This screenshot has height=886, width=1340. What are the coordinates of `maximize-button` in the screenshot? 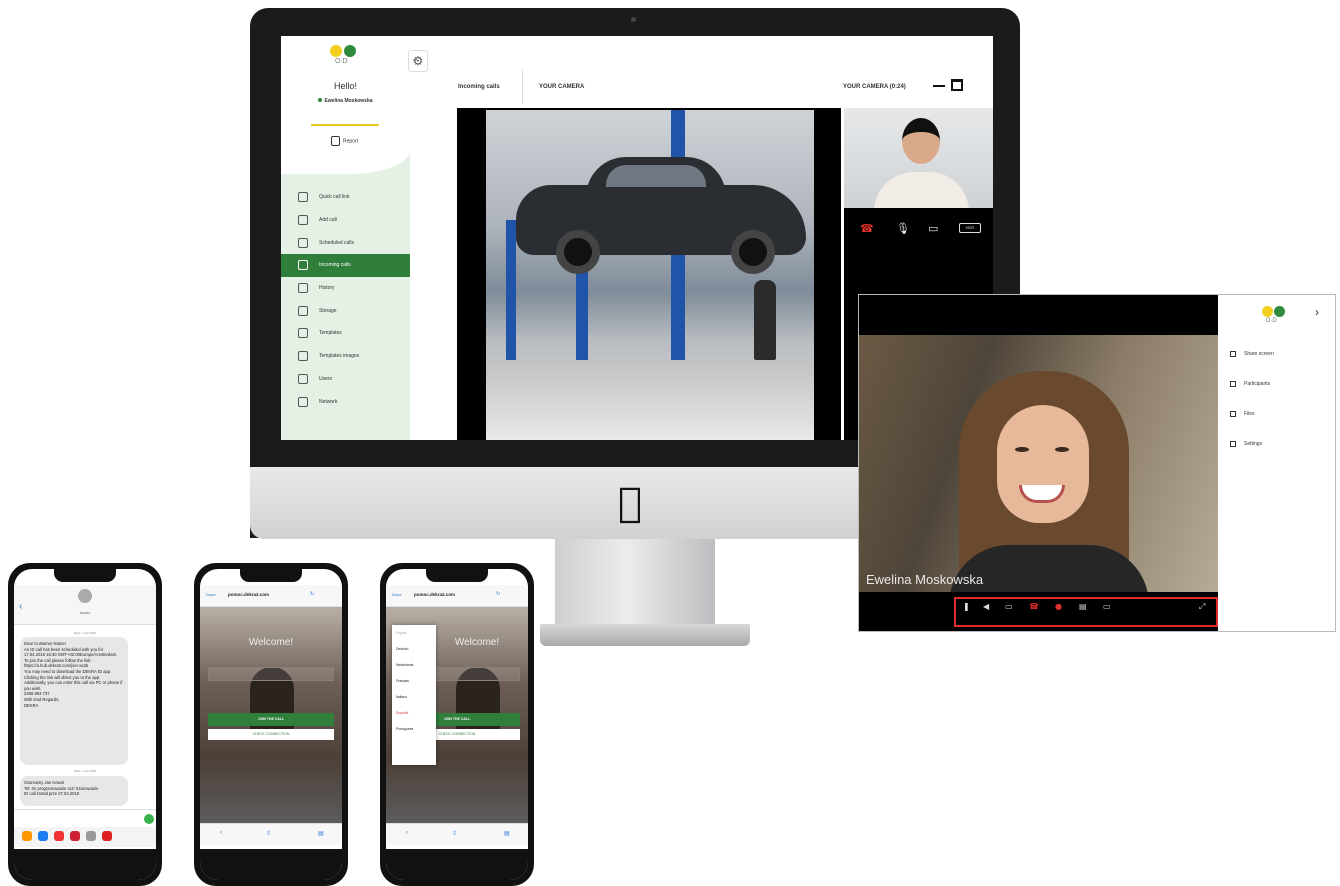 It's located at (957, 85).